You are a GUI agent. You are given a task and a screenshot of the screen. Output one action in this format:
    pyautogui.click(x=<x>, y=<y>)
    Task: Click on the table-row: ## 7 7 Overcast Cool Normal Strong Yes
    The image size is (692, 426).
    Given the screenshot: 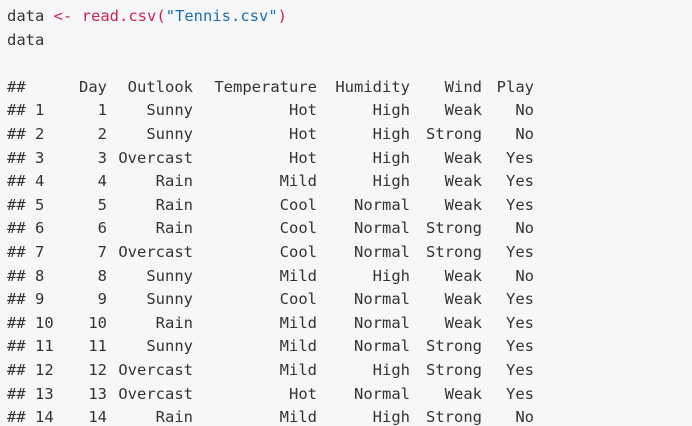 What is the action you would take?
    pyautogui.click(x=349, y=253)
    